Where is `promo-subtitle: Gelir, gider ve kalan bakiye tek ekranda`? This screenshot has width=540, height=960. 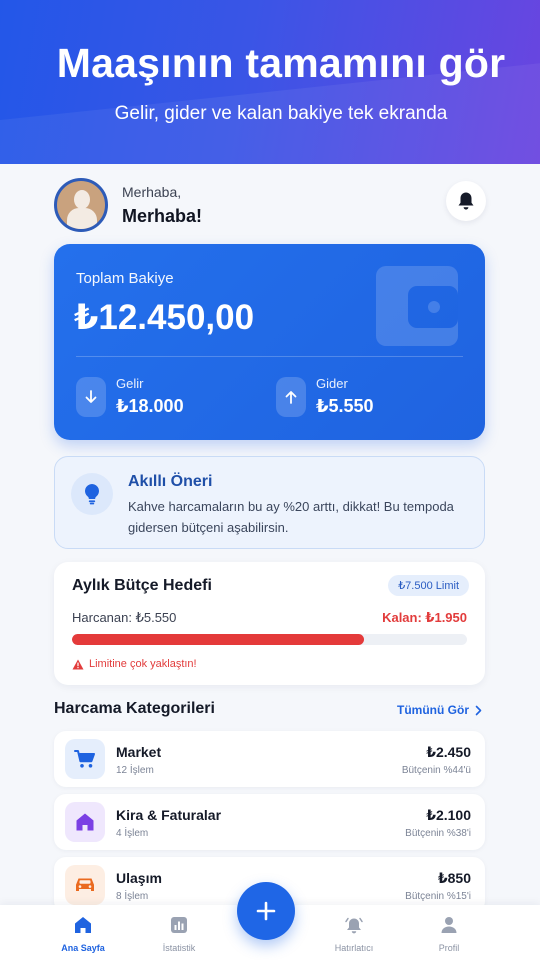
promo-subtitle: Gelir, gider ve kalan bakiye tek ekranda is located at coordinates (281, 113).